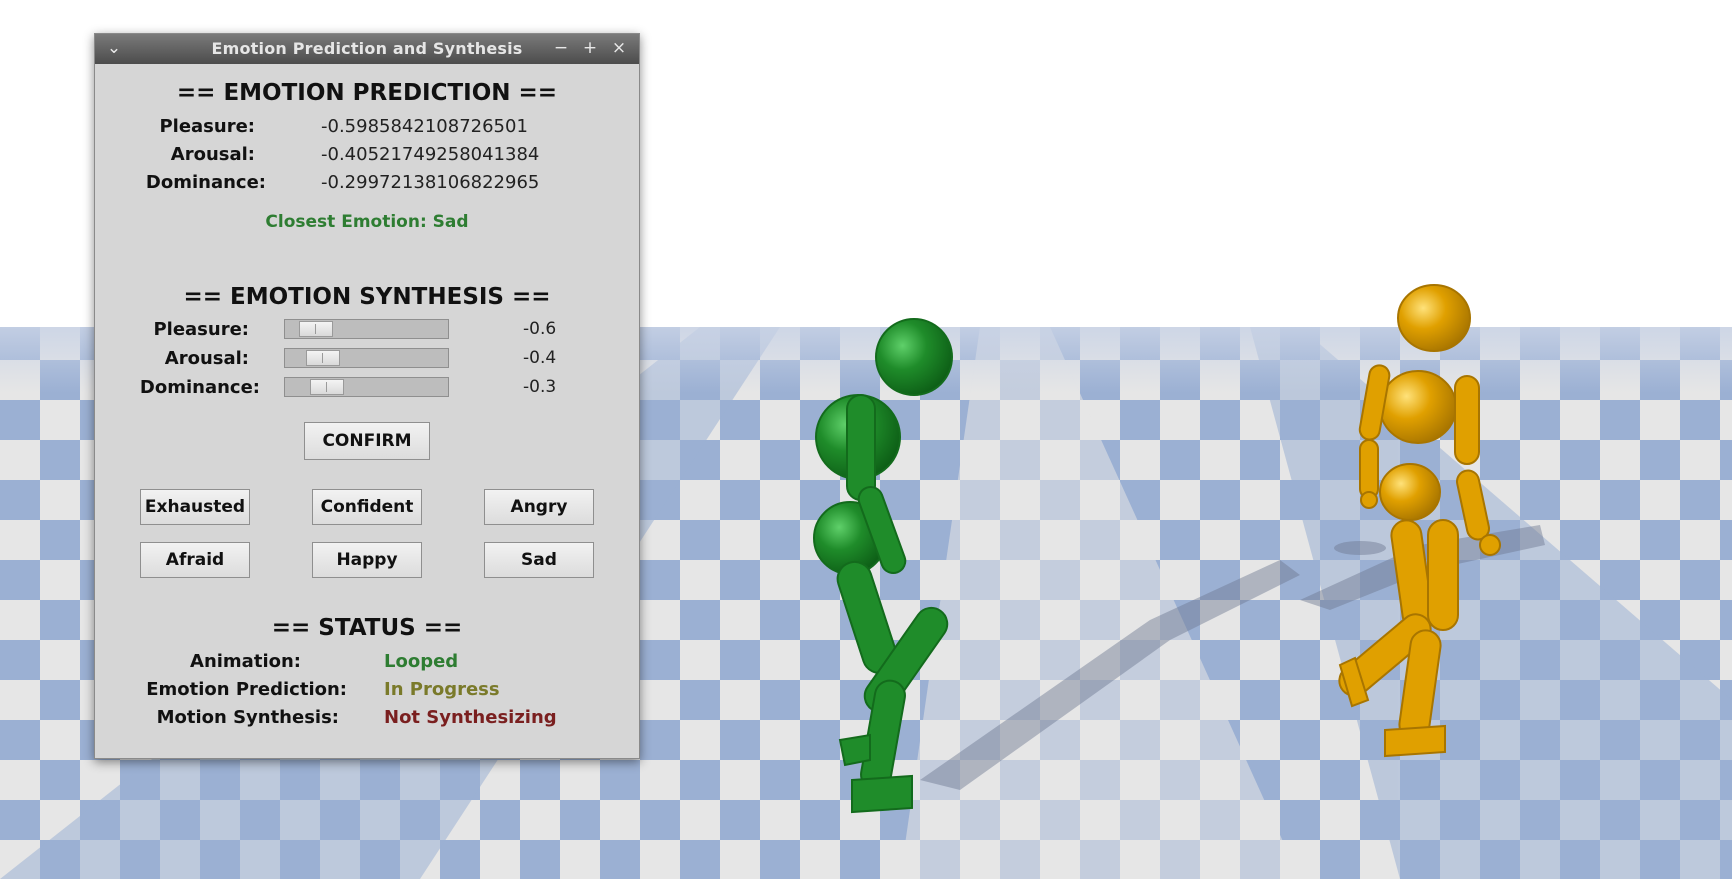 The image size is (1732, 879). Describe the element at coordinates (195, 560) in the screenshot. I see `preset-afraid-button: Afraid` at that location.